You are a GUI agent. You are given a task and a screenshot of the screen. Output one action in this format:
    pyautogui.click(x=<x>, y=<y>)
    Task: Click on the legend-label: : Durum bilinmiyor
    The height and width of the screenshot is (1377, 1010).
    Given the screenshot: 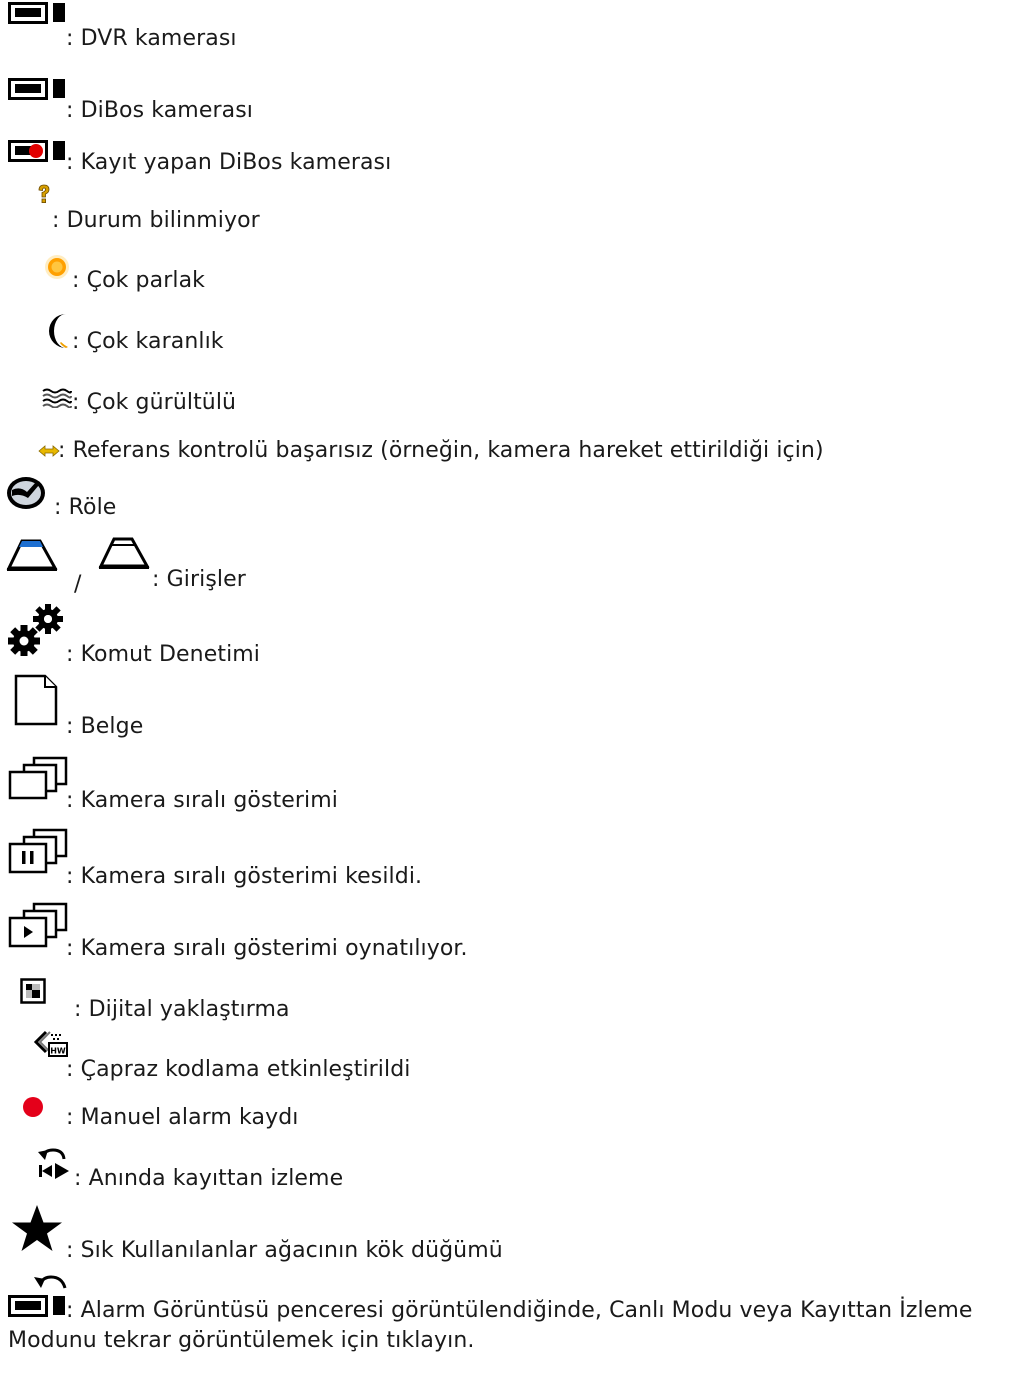 What is the action you would take?
    pyautogui.click(x=156, y=220)
    